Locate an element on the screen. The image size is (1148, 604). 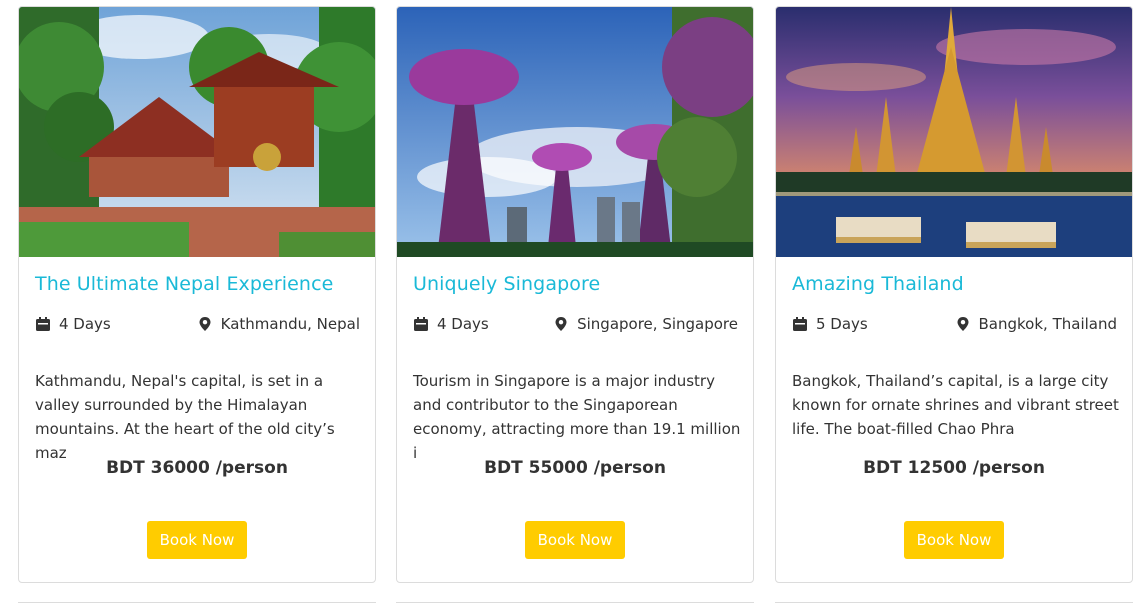
package-price: BDT 12500 /person is located at coordinates (954, 468).